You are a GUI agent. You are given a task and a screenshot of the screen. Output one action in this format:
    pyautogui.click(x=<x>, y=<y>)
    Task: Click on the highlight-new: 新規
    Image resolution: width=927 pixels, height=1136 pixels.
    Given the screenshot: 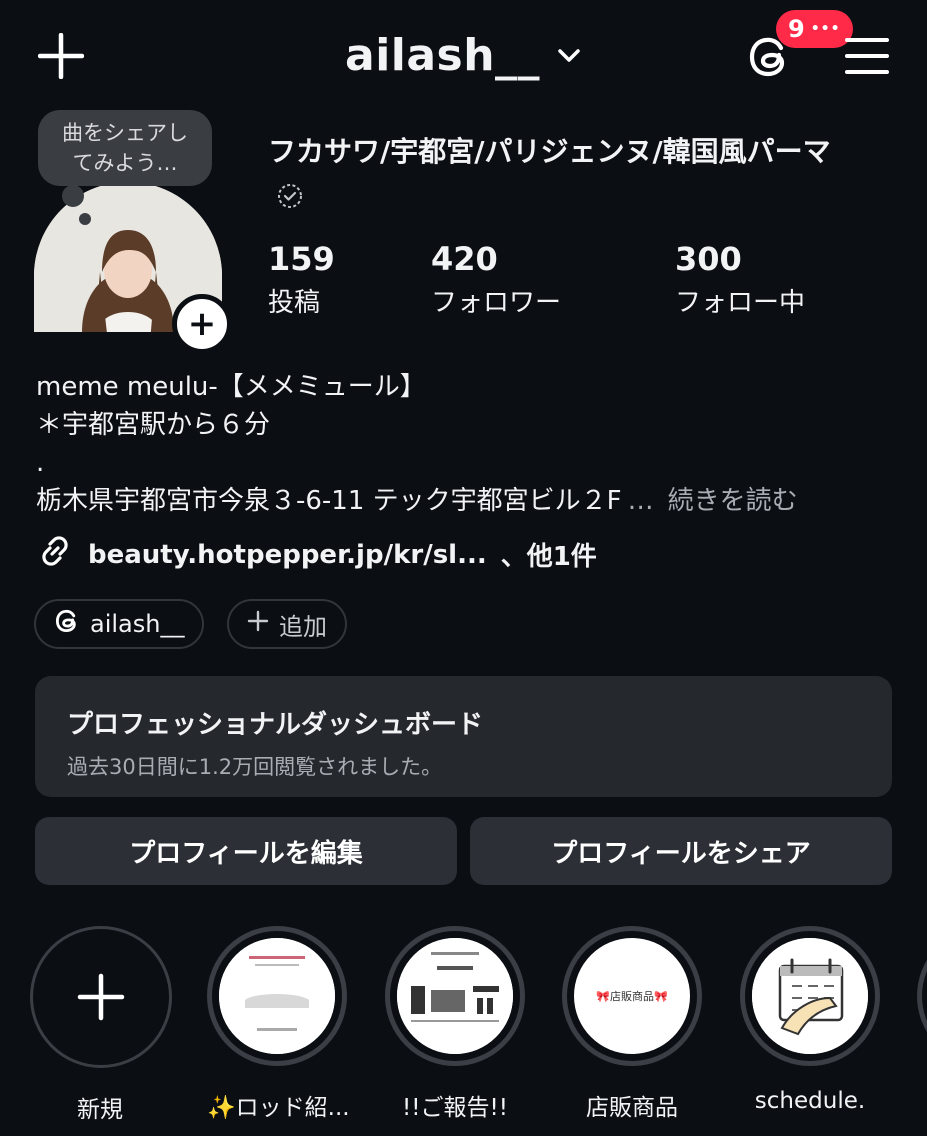 What is the action you would take?
    pyautogui.click(x=101, y=1025)
    